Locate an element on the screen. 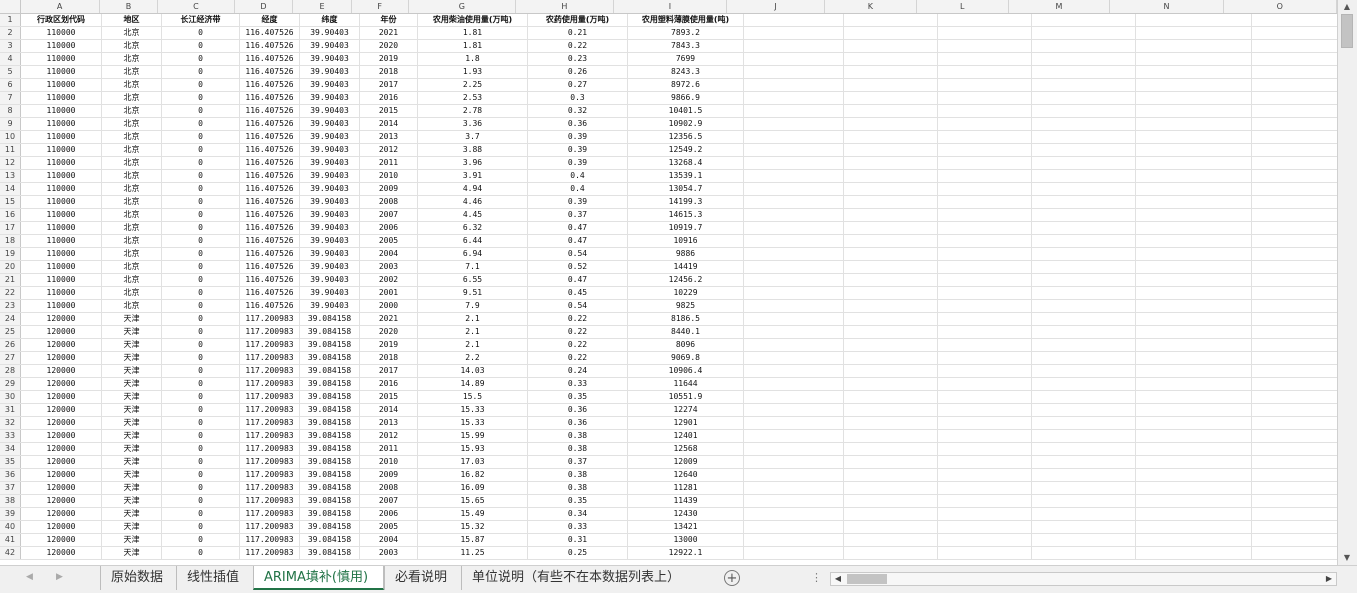 This screenshot has height=593, width=1357. table-cell: 6.94 is located at coordinates (473, 254).